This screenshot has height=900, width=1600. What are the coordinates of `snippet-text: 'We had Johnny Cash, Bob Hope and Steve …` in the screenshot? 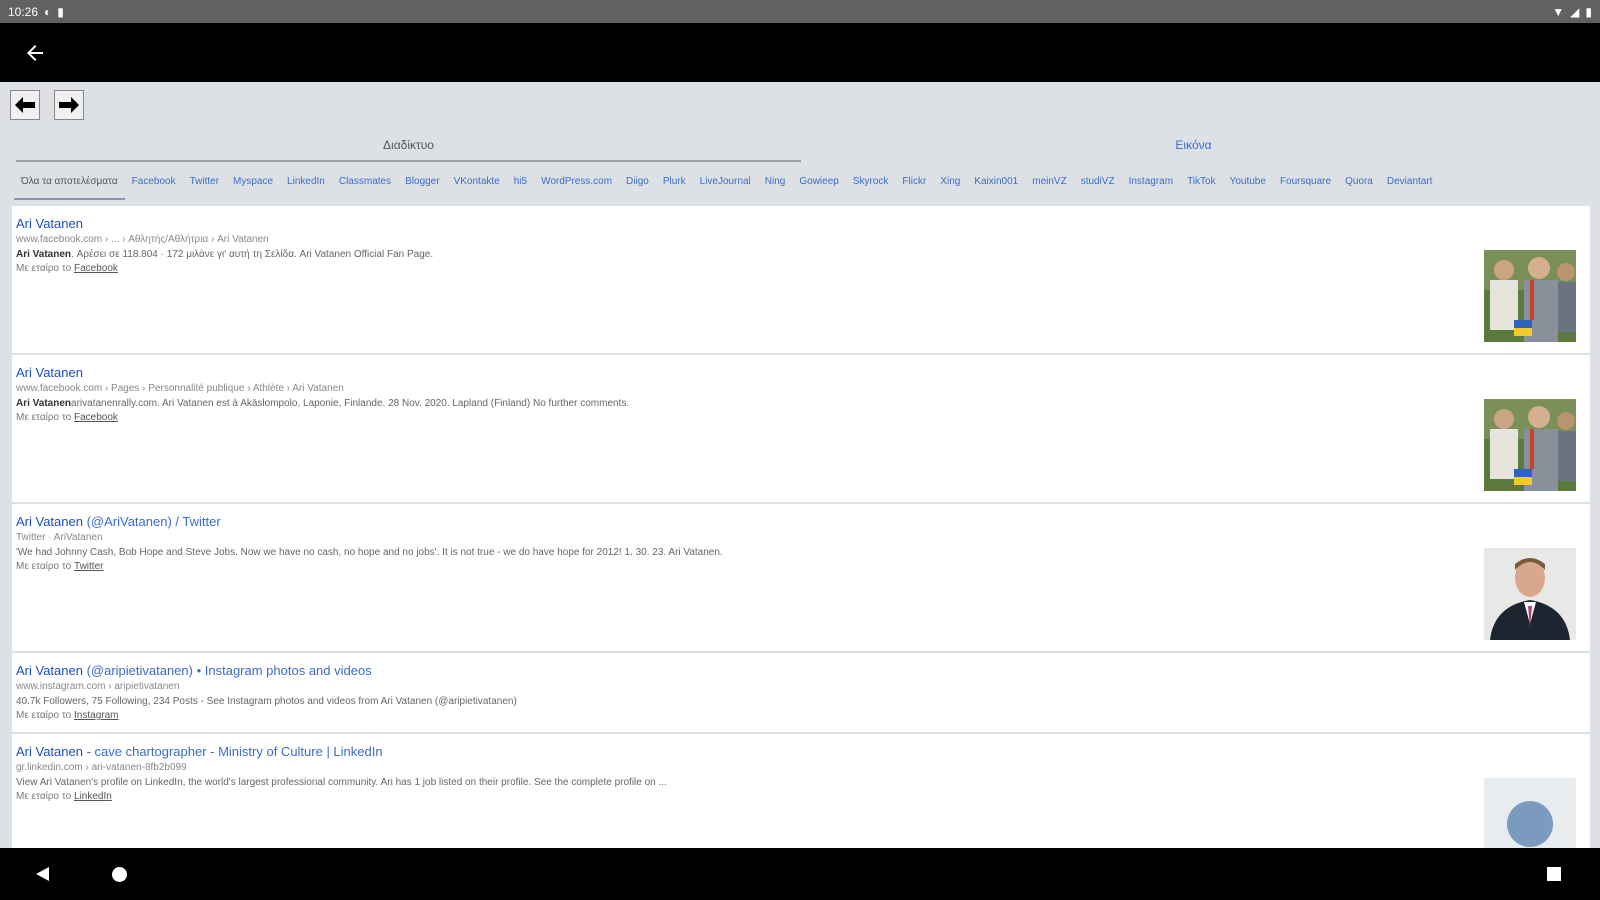 It's located at (369, 552).